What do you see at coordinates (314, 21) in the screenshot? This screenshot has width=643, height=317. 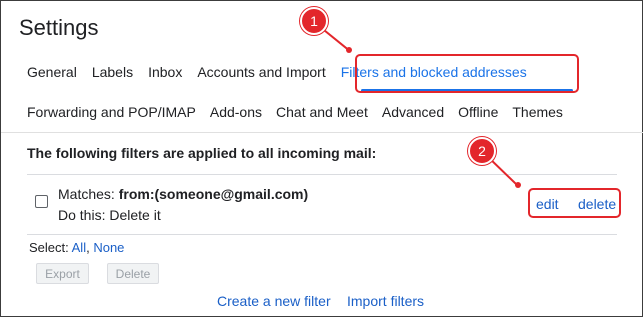 I see `callout-1-badge: 1` at bounding box center [314, 21].